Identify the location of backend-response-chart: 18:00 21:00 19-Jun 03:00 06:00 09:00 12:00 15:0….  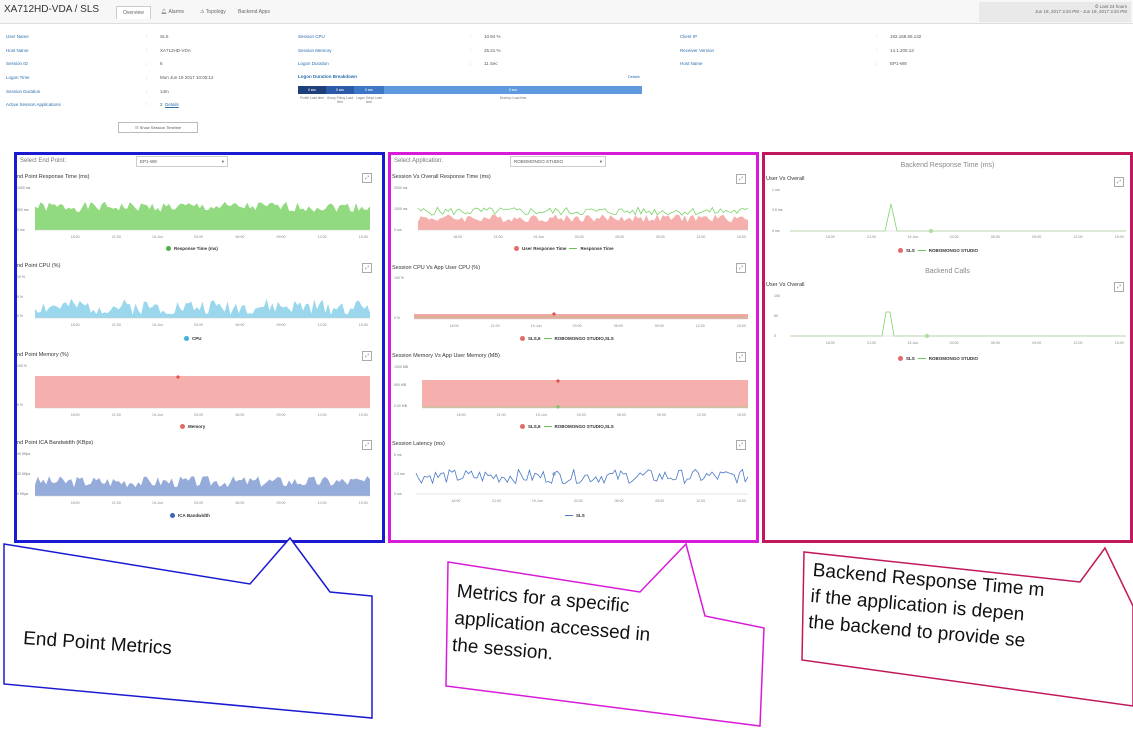
(958, 221).